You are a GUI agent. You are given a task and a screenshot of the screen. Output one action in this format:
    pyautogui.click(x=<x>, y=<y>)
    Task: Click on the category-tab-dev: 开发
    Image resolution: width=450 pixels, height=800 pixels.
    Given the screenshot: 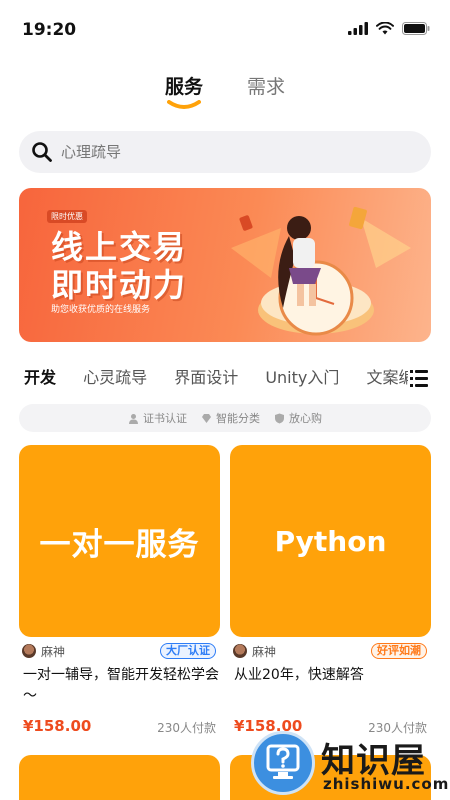 What is the action you would take?
    pyautogui.click(x=40, y=378)
    